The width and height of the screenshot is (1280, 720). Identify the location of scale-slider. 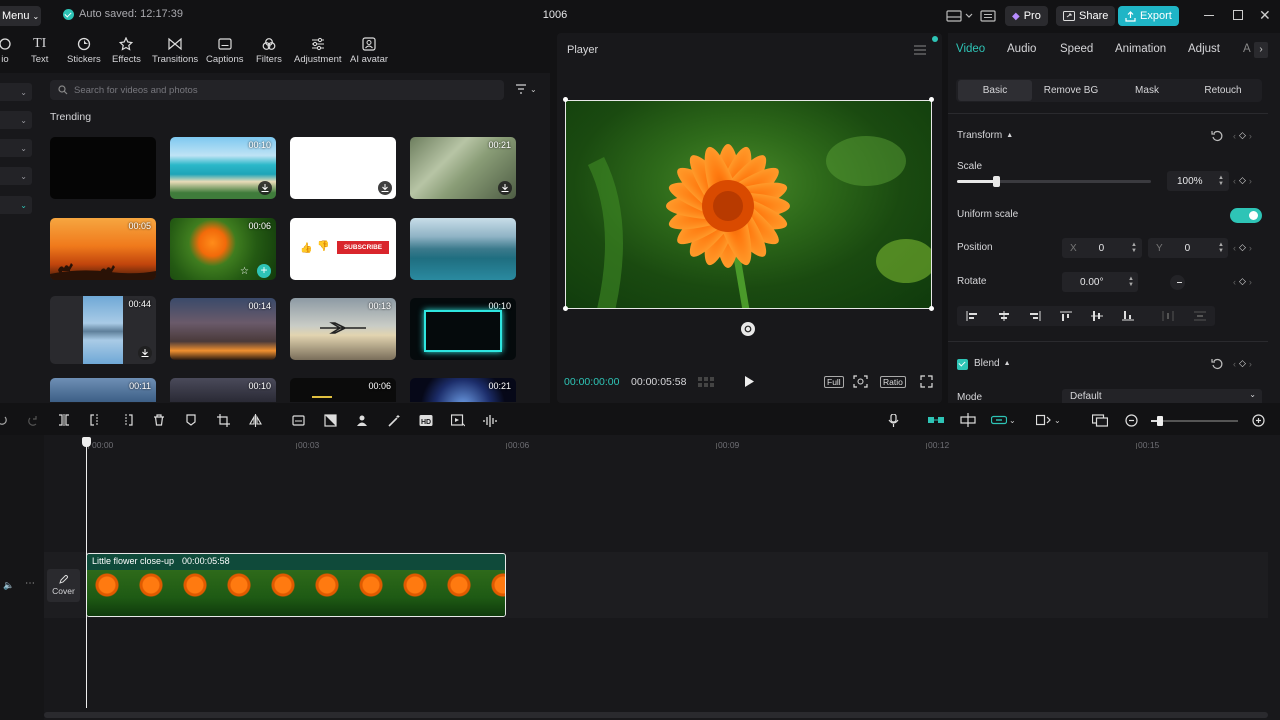
(1054, 181).